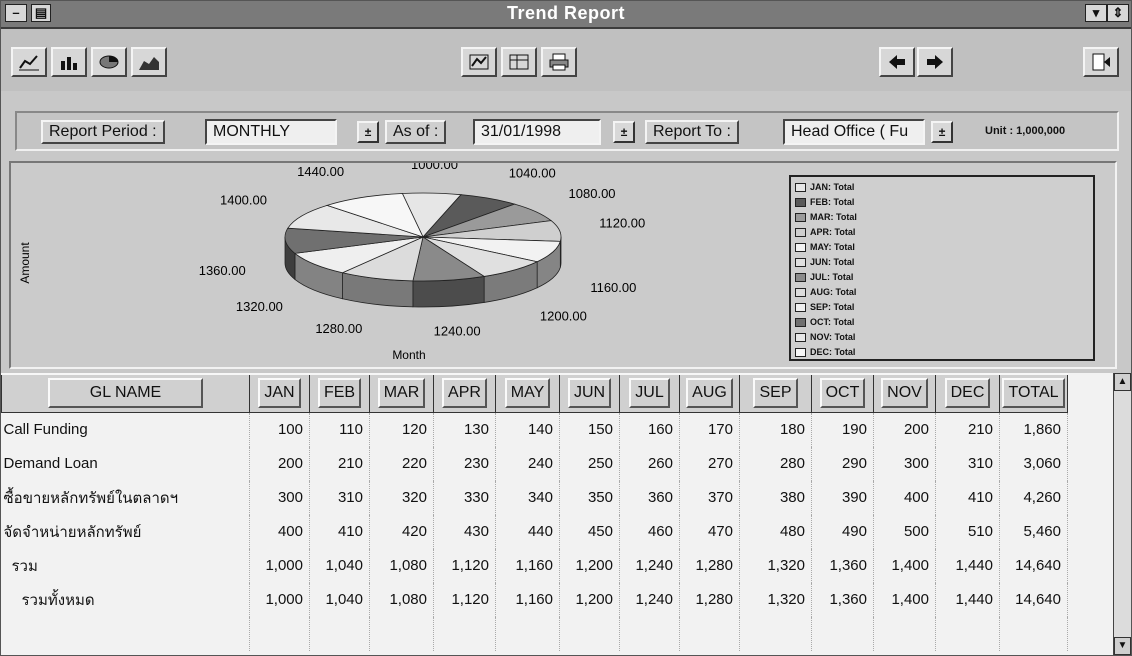  I want to click on value-cell: 220, so click(401, 463).